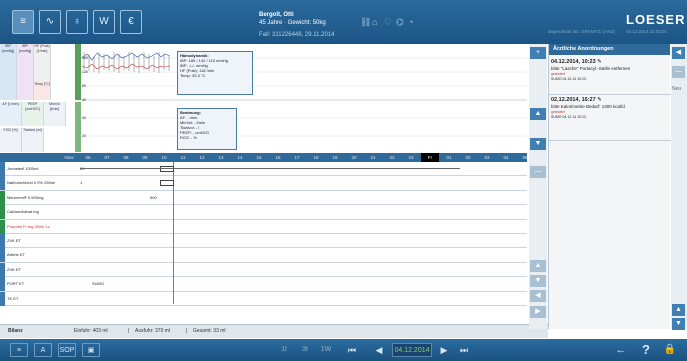 Image resolution: width=687 pixels, height=361 pixels. What do you see at coordinates (98, 284) in the screenshot?
I see `row-value: SUMO` at bounding box center [98, 284].